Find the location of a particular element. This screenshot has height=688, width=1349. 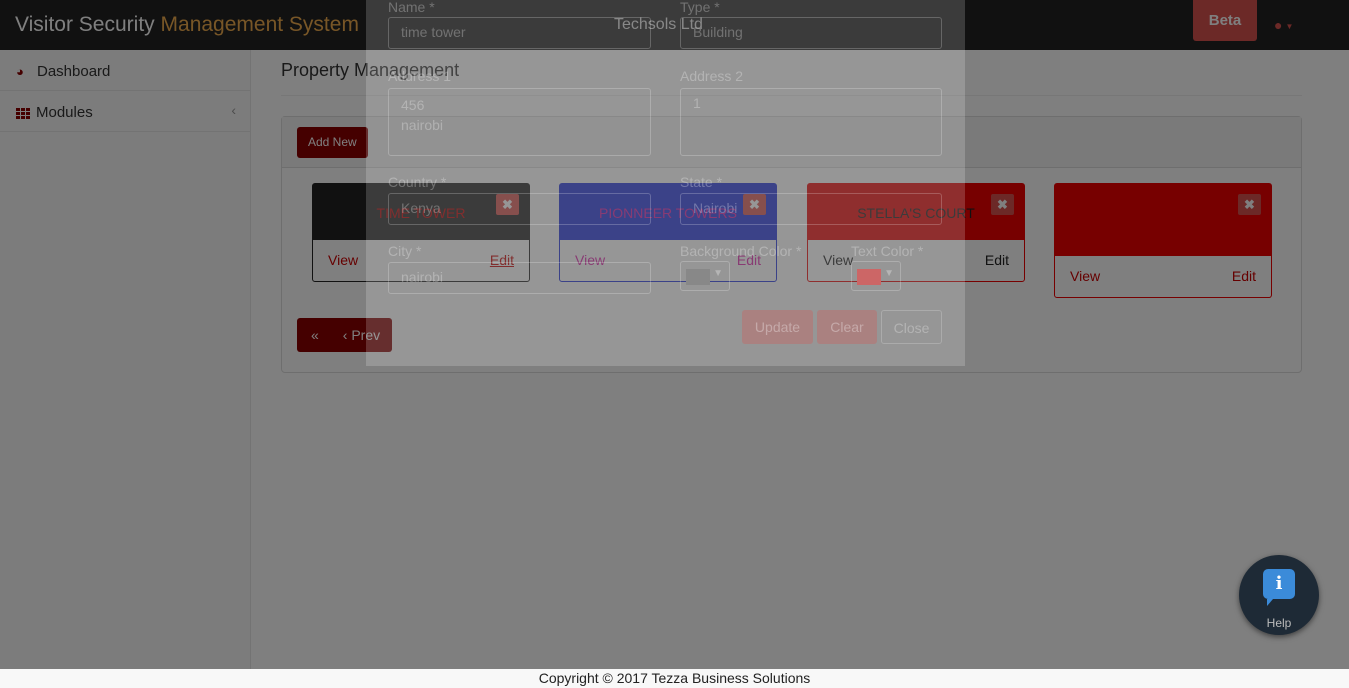

type-select: Building is located at coordinates (811, 33).